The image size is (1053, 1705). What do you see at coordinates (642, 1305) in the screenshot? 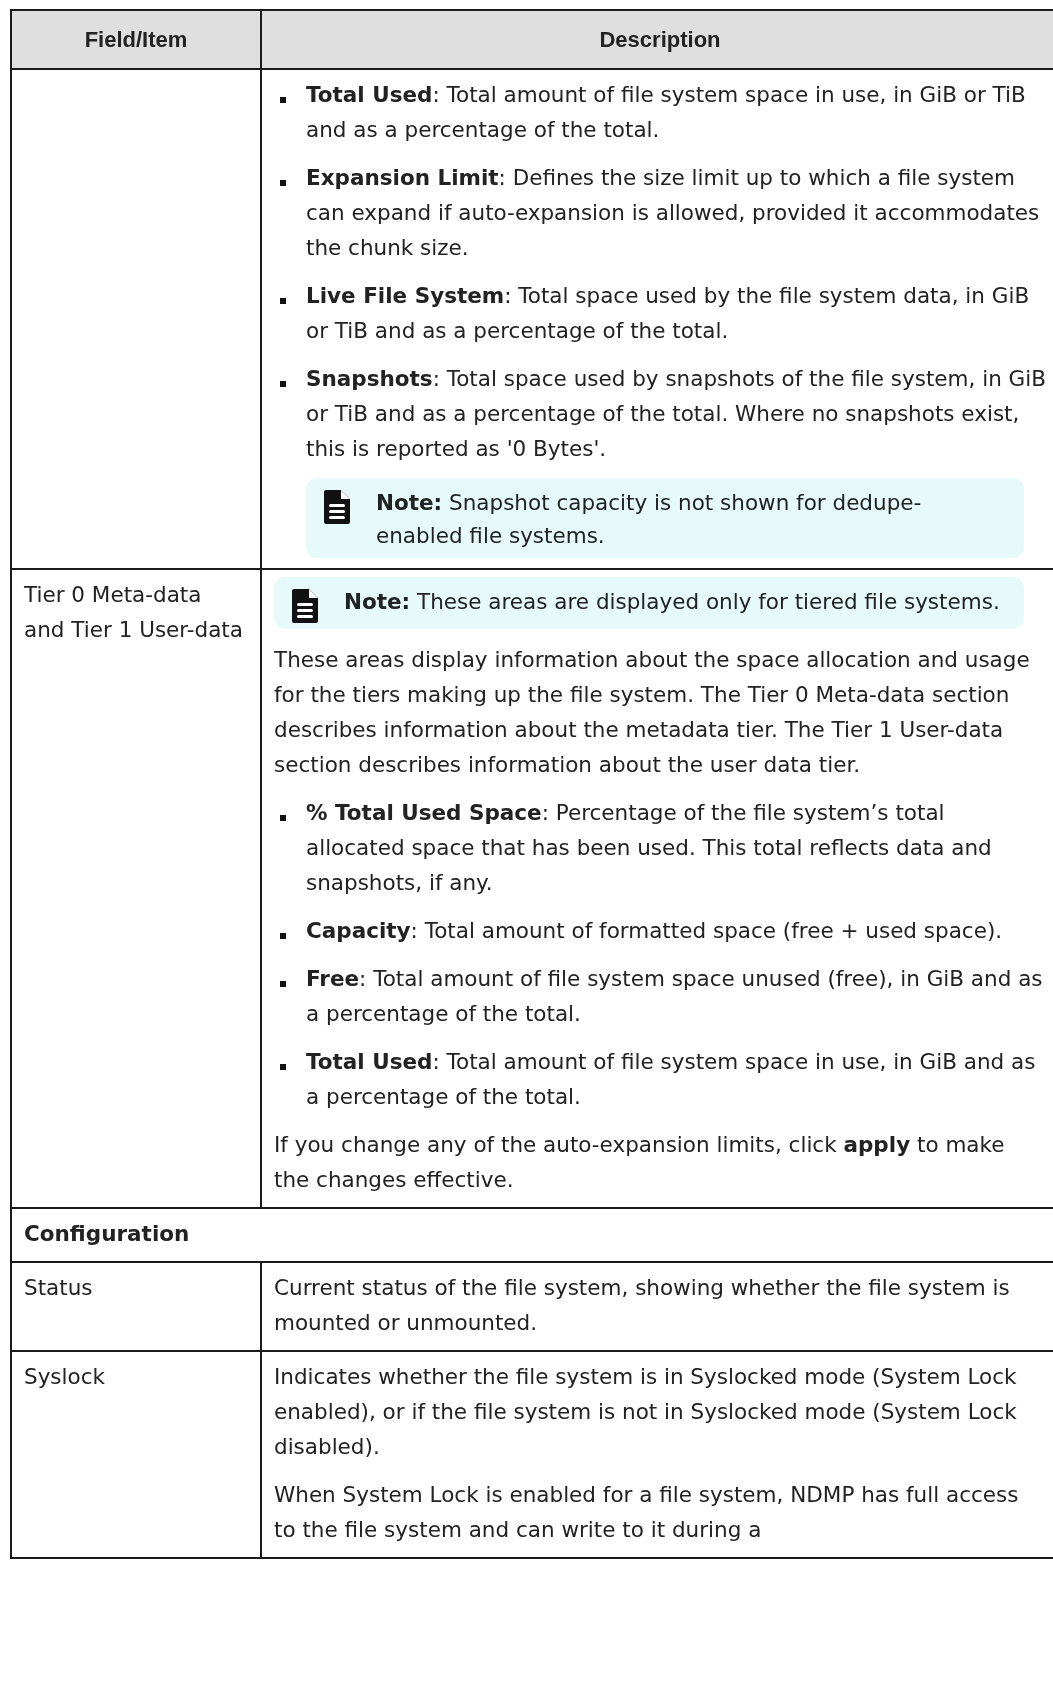
I see `description-text: Current status of the file system, showing whether the file system is mounted or unmounted.` at bounding box center [642, 1305].